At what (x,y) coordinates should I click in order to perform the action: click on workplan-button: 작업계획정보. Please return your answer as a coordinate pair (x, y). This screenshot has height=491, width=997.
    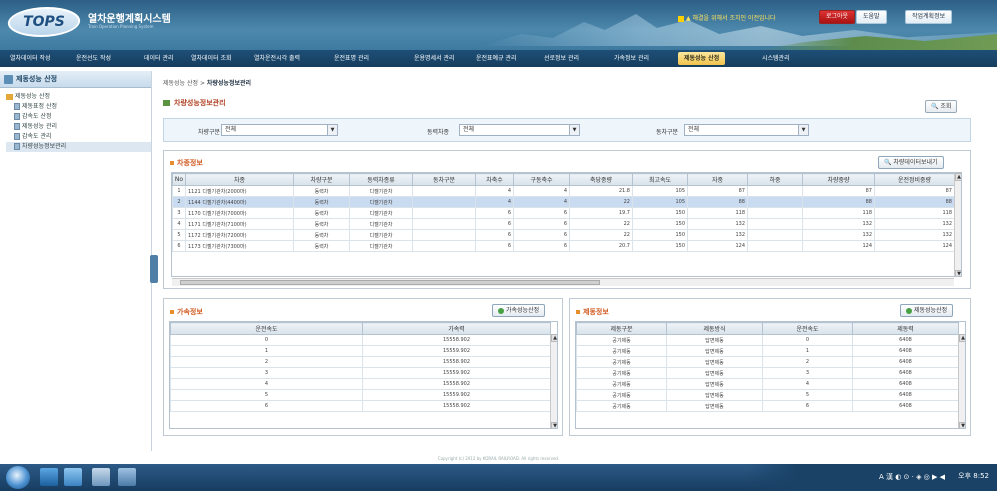
    Looking at the image, I should click on (929, 17).